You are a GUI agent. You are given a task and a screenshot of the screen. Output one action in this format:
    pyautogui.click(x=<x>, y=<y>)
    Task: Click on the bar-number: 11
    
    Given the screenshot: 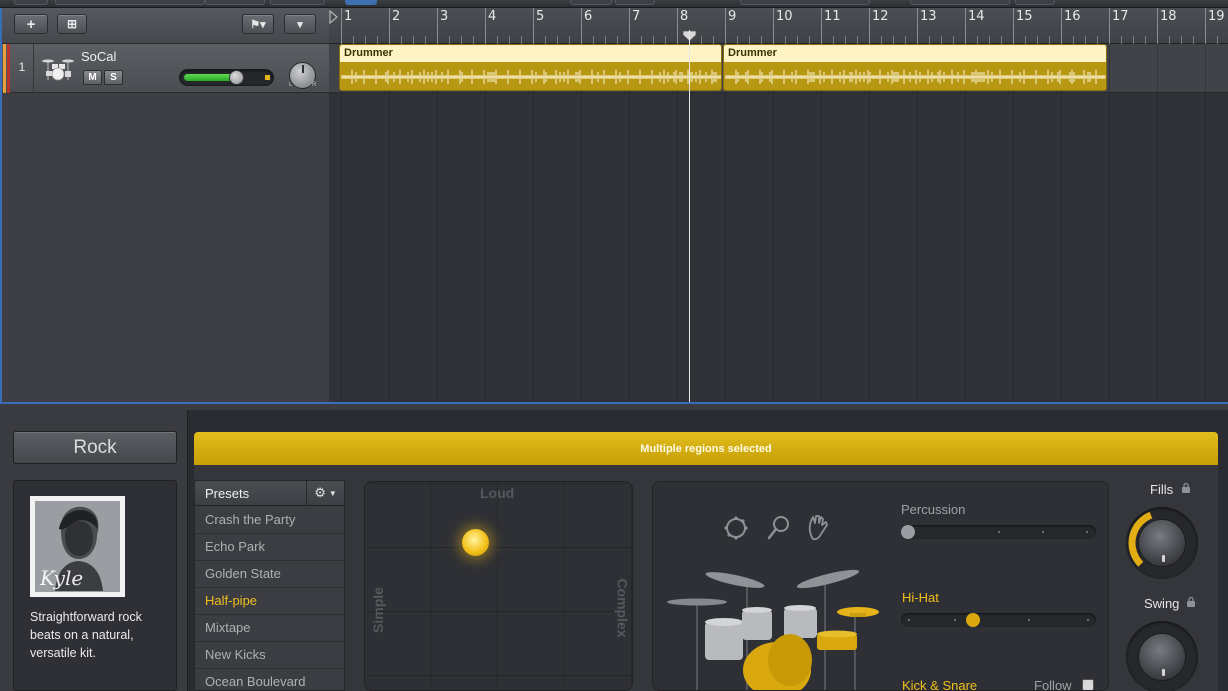 What is the action you would take?
    pyautogui.click(x=832, y=16)
    